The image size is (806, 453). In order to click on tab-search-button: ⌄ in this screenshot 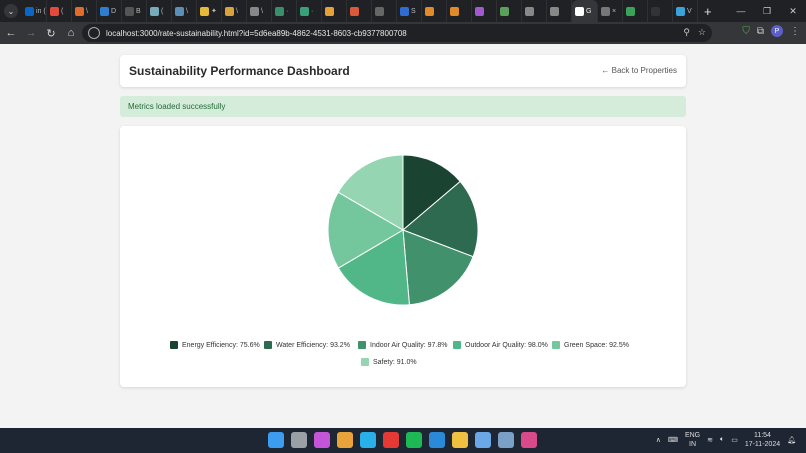, I will do `click(11, 11)`.